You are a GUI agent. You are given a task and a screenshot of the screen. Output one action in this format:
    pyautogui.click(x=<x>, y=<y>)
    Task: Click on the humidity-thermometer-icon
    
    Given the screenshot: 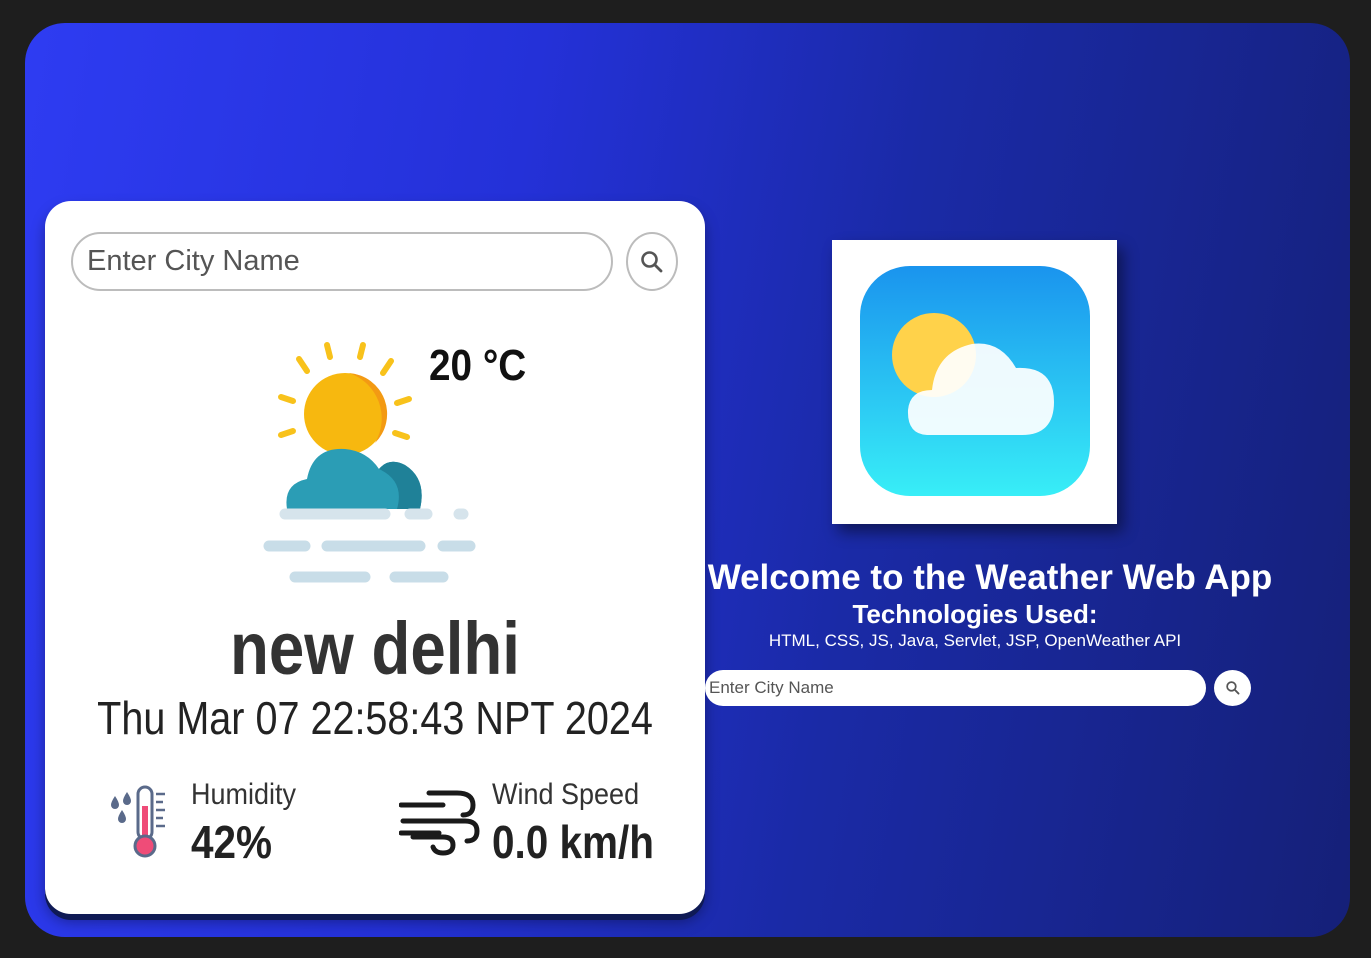 What is the action you would take?
    pyautogui.click(x=138, y=821)
    